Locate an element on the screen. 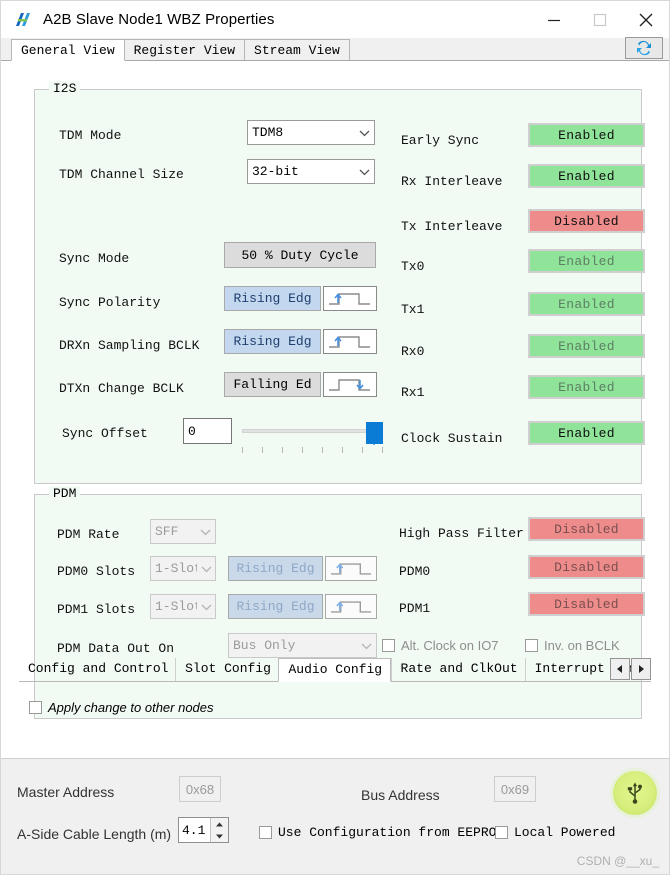 The height and width of the screenshot is (875, 670). high-pass-filter-status-badge: Disabled is located at coordinates (586, 529).